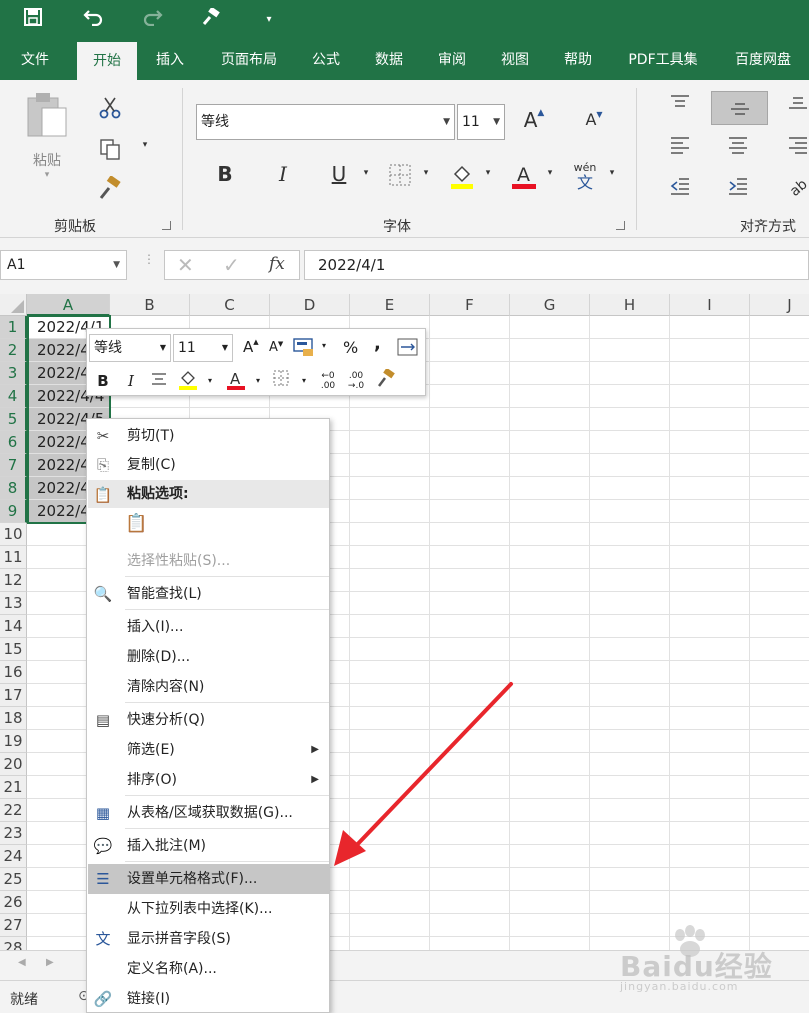  Describe the element at coordinates (208, 846) in the screenshot. I see `menu-item-insert-comment: 💬 插入批注(M)` at that location.